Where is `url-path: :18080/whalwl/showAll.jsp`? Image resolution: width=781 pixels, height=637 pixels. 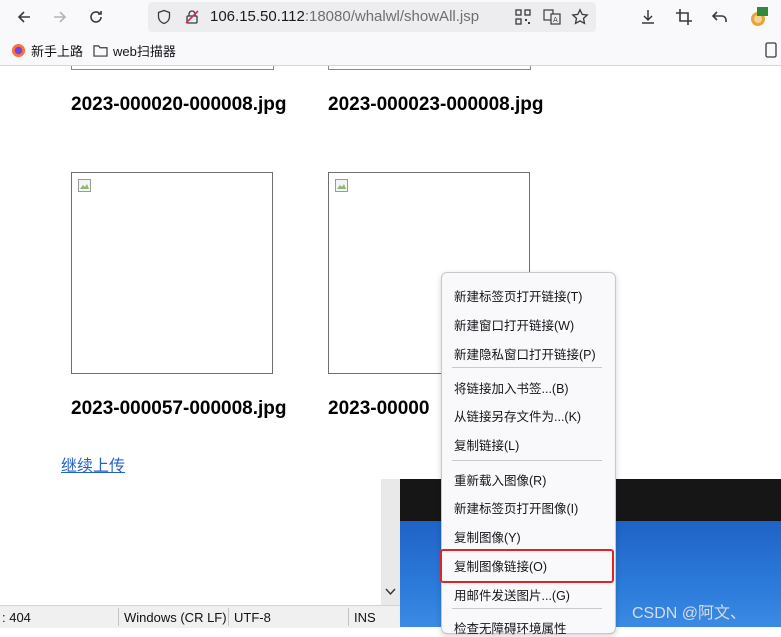 url-path: :18080/whalwl/showAll.jsp is located at coordinates (392, 16).